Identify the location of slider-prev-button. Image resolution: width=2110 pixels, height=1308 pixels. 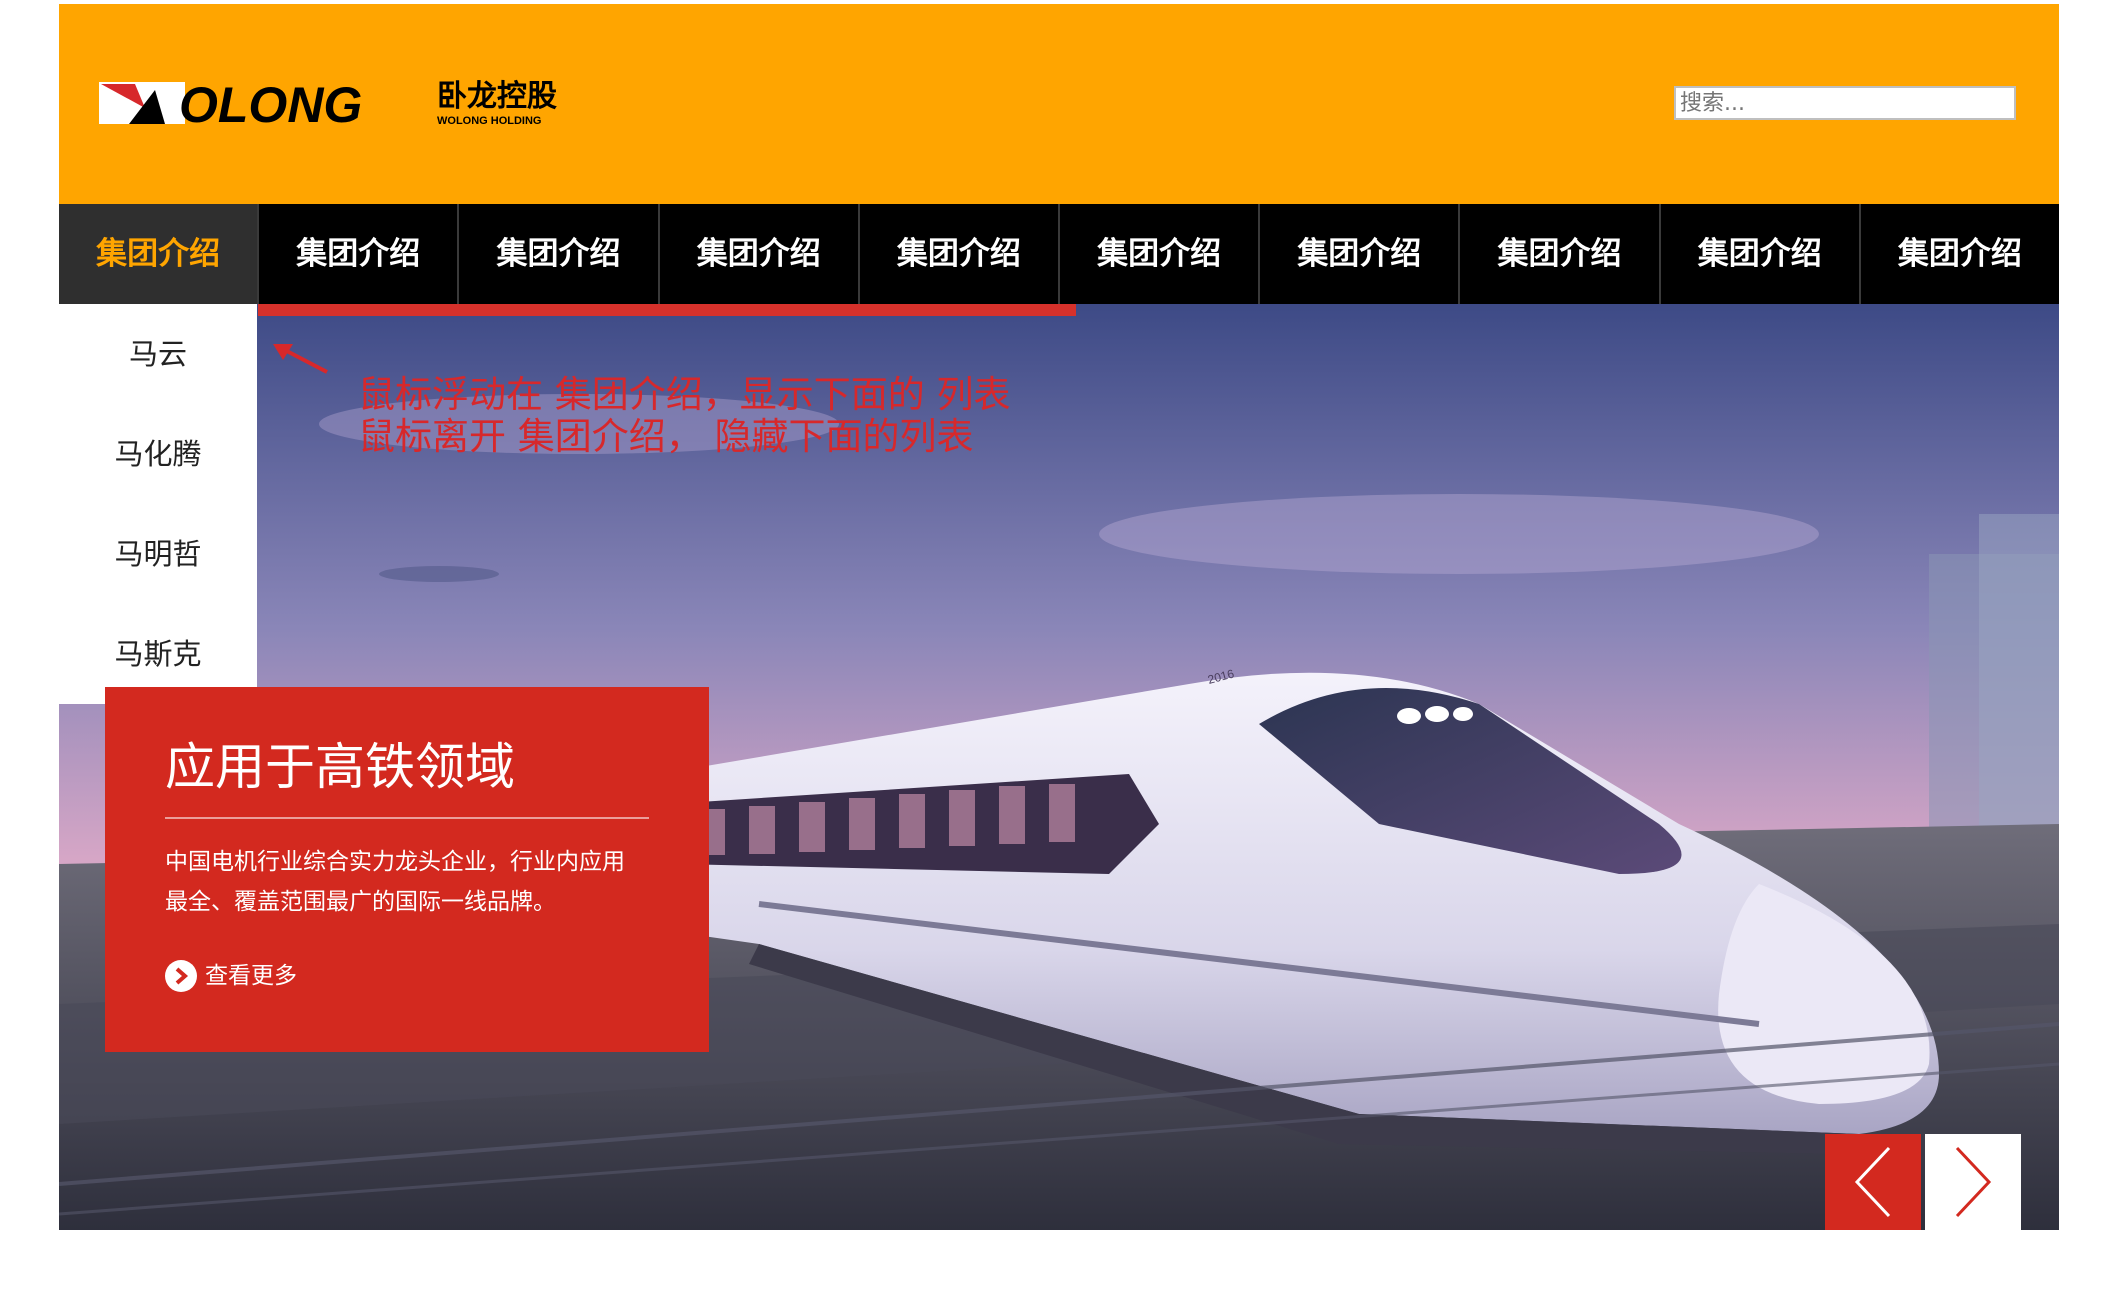
(1873, 1182).